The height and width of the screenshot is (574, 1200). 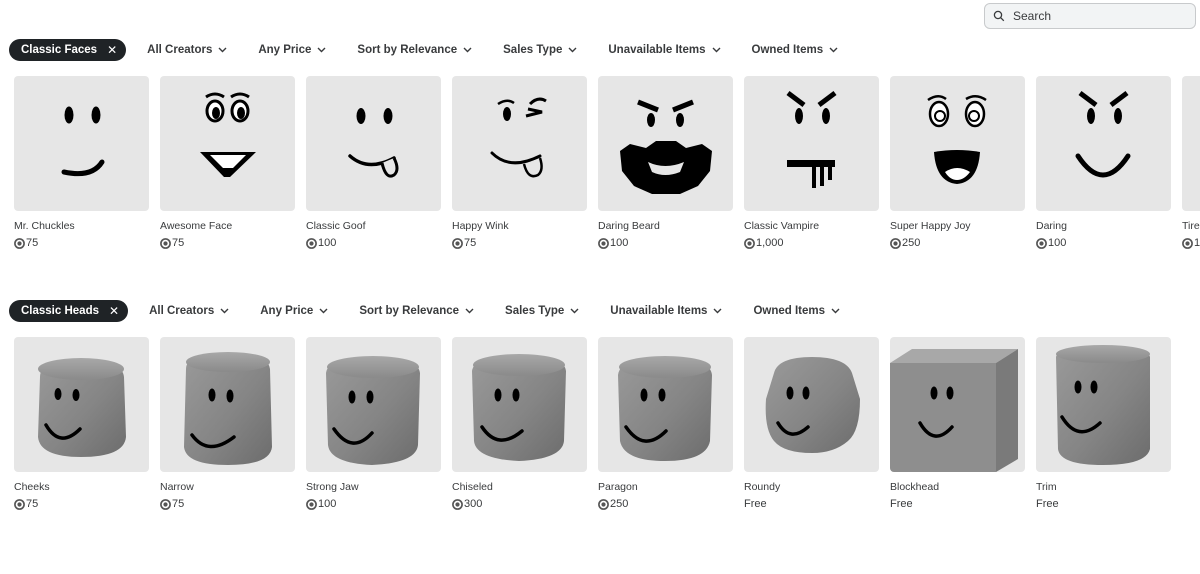 I want to click on item-price: 1,000, so click(x=770, y=243).